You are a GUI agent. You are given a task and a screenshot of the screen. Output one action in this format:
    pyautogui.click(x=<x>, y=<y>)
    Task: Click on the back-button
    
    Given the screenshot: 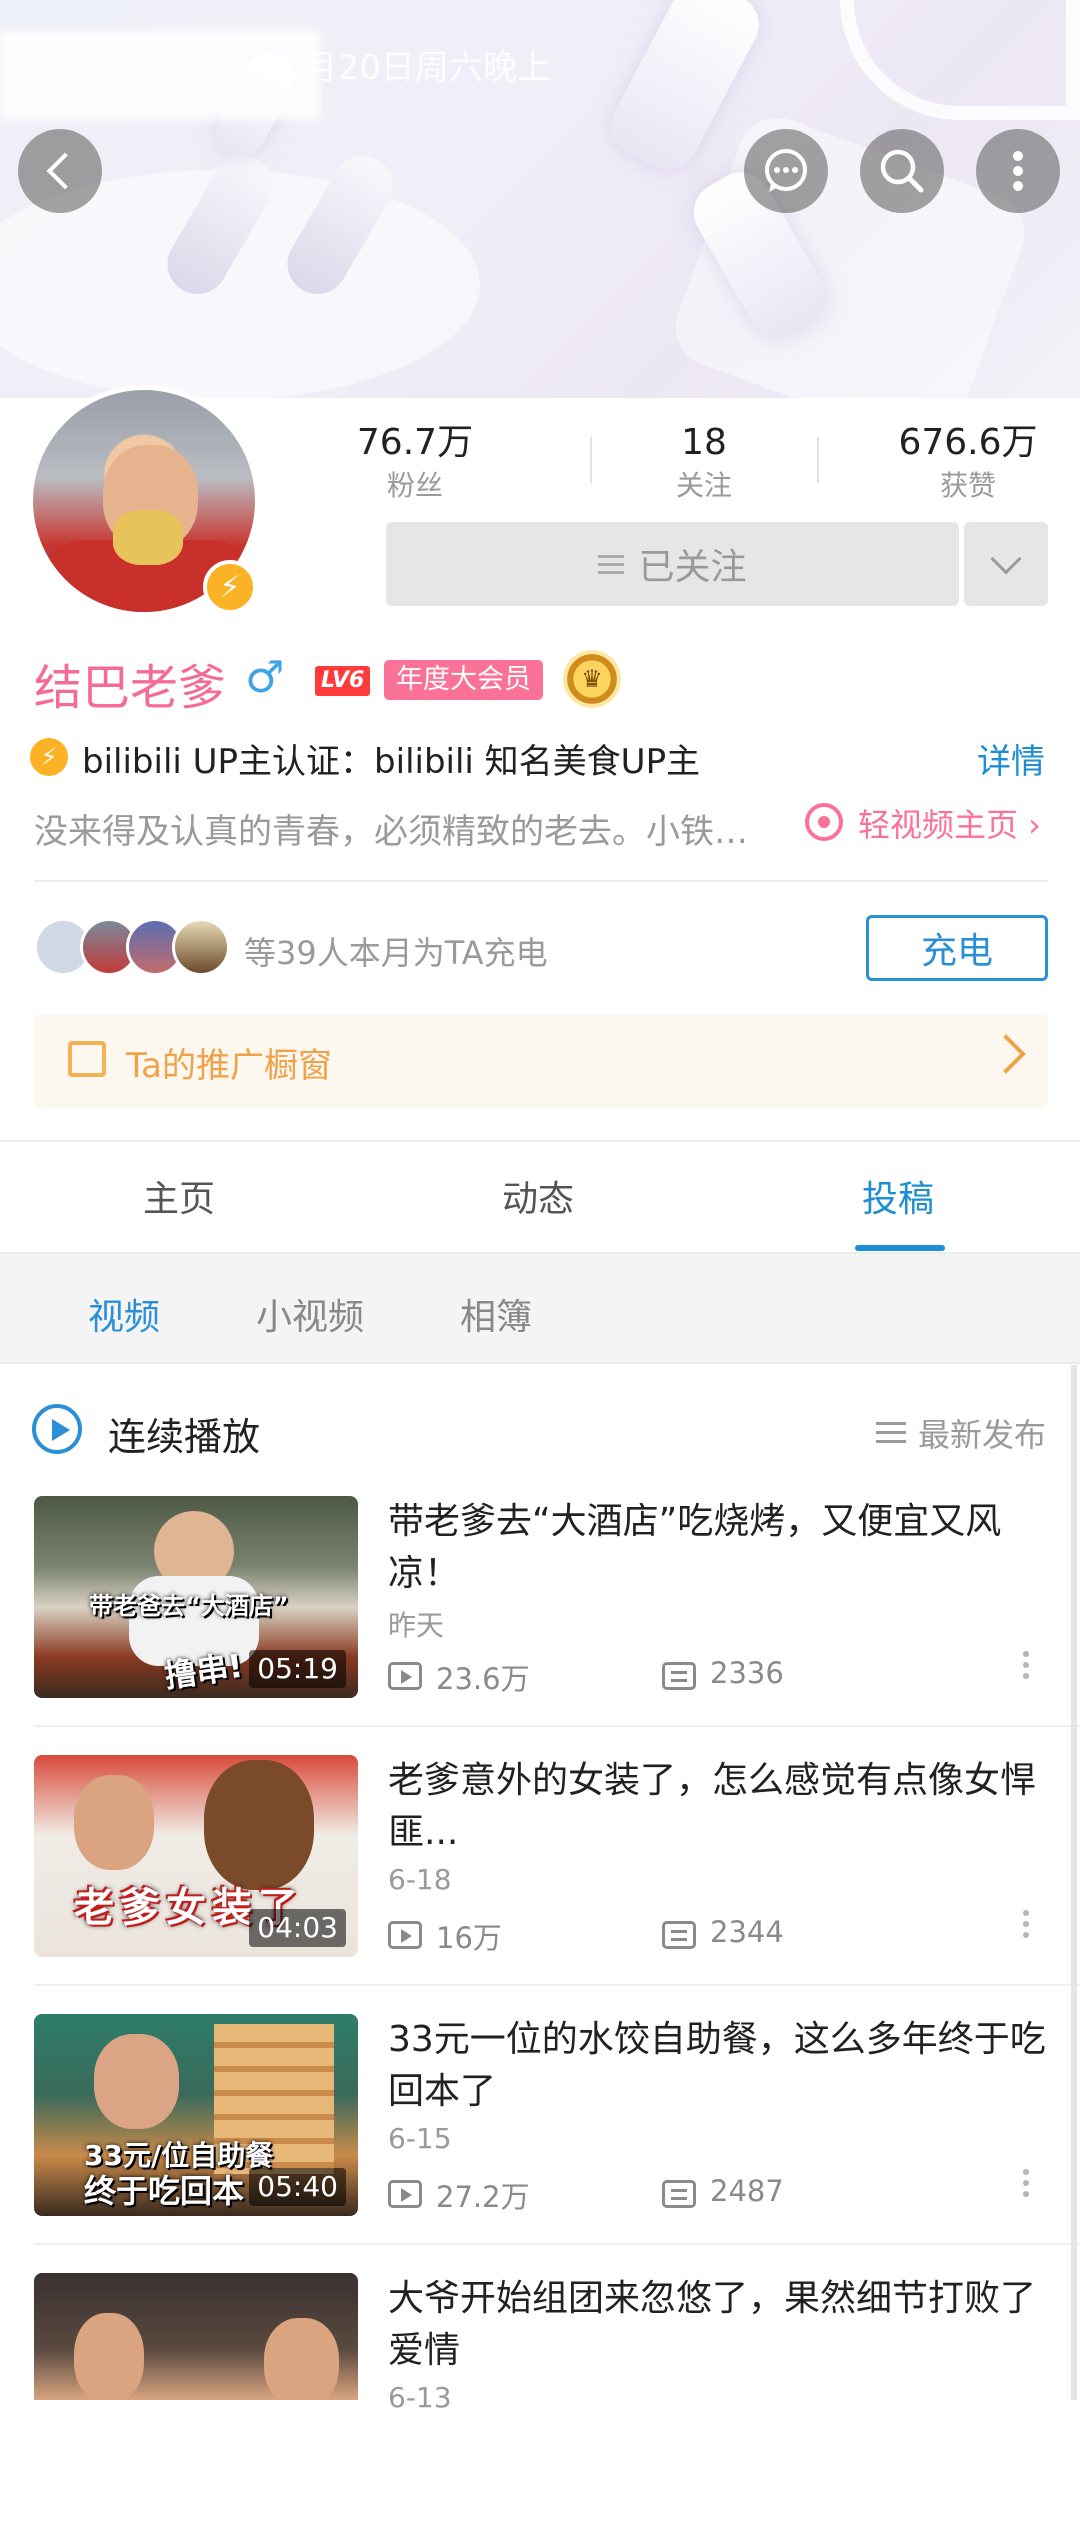 What is the action you would take?
    pyautogui.click(x=60, y=171)
    